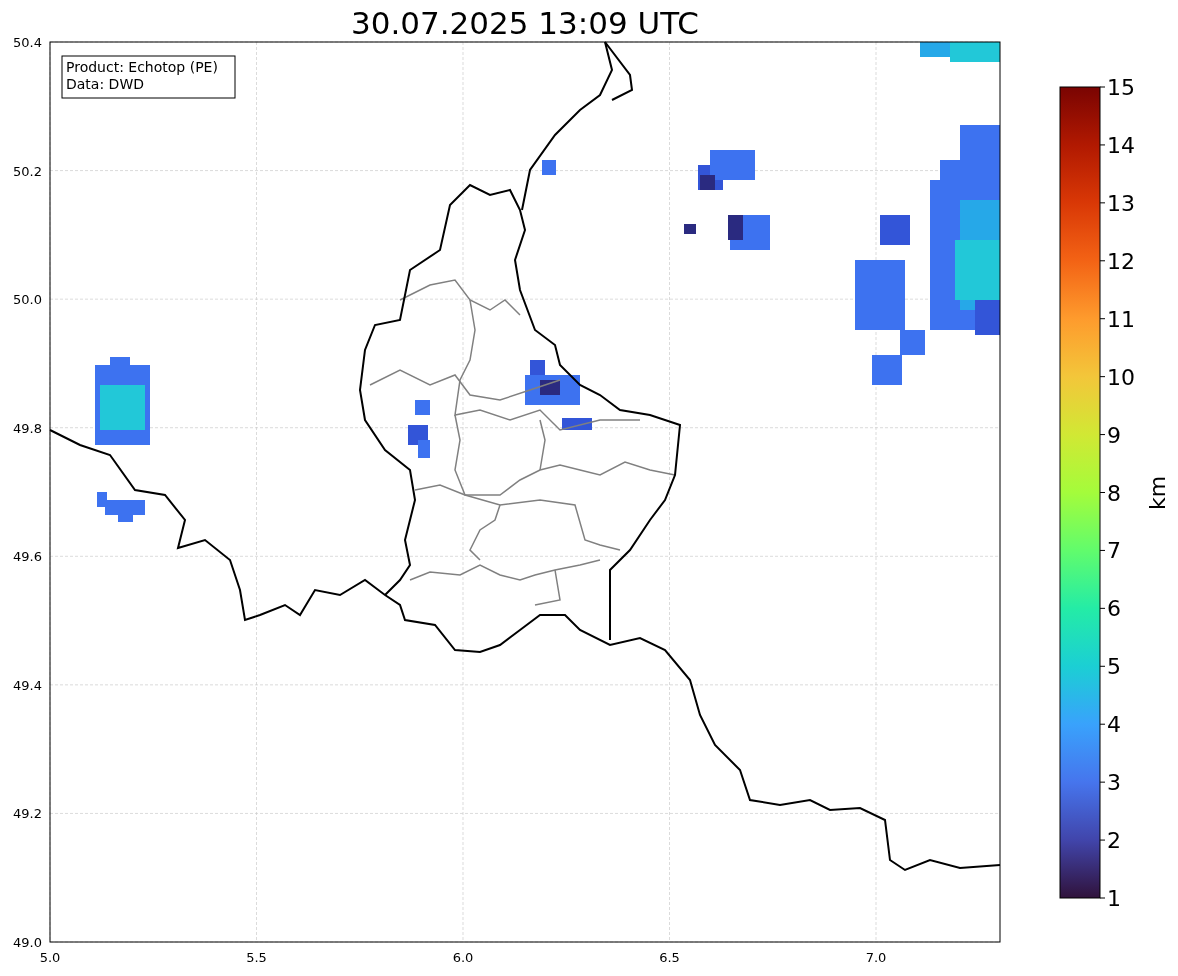 The height and width of the screenshot is (976, 1178). I want to click on colorbar-tick-label: 4, so click(1114, 725).